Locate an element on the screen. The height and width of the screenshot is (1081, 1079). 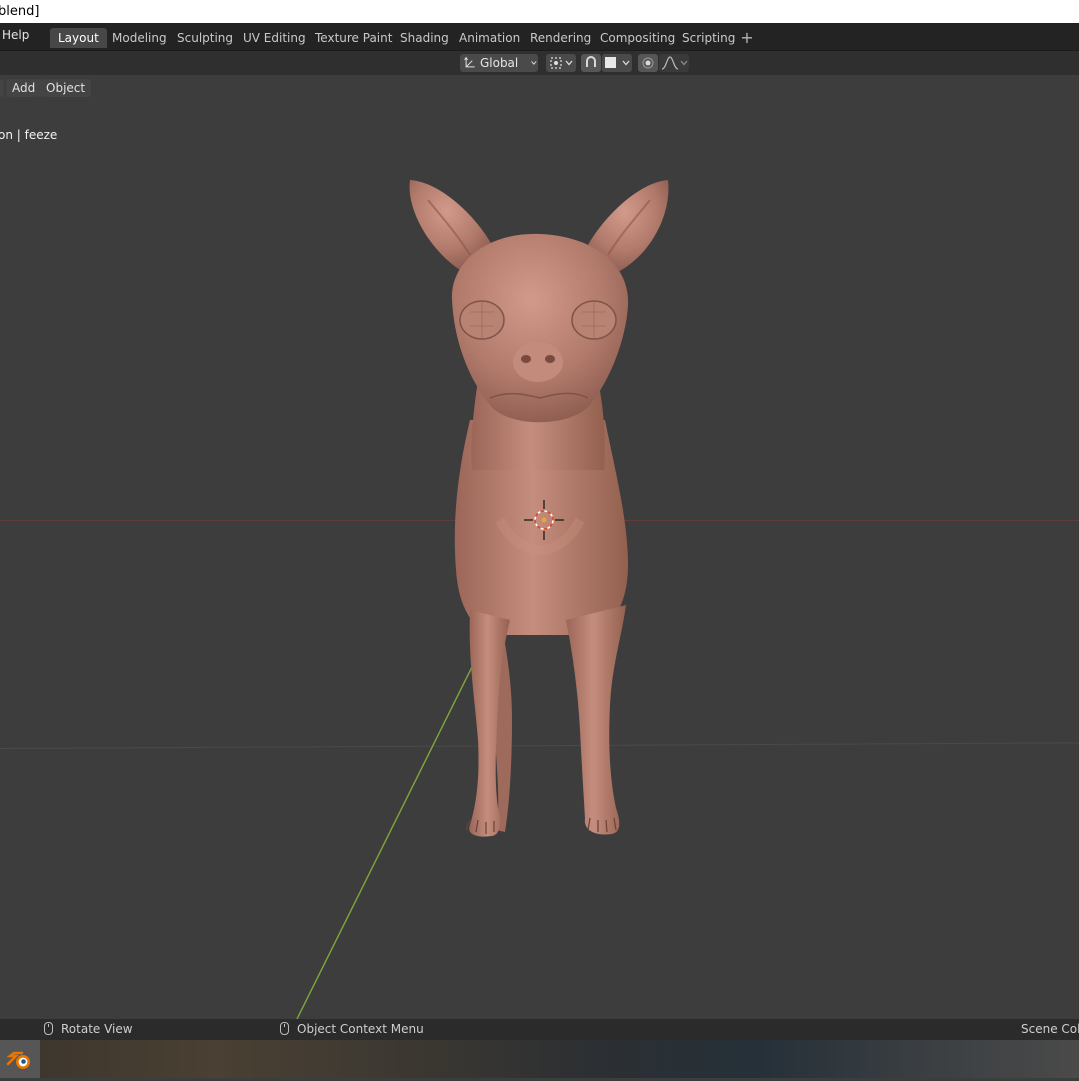
status-rotate-view: Rotate View is located at coordinates (88, 1029).